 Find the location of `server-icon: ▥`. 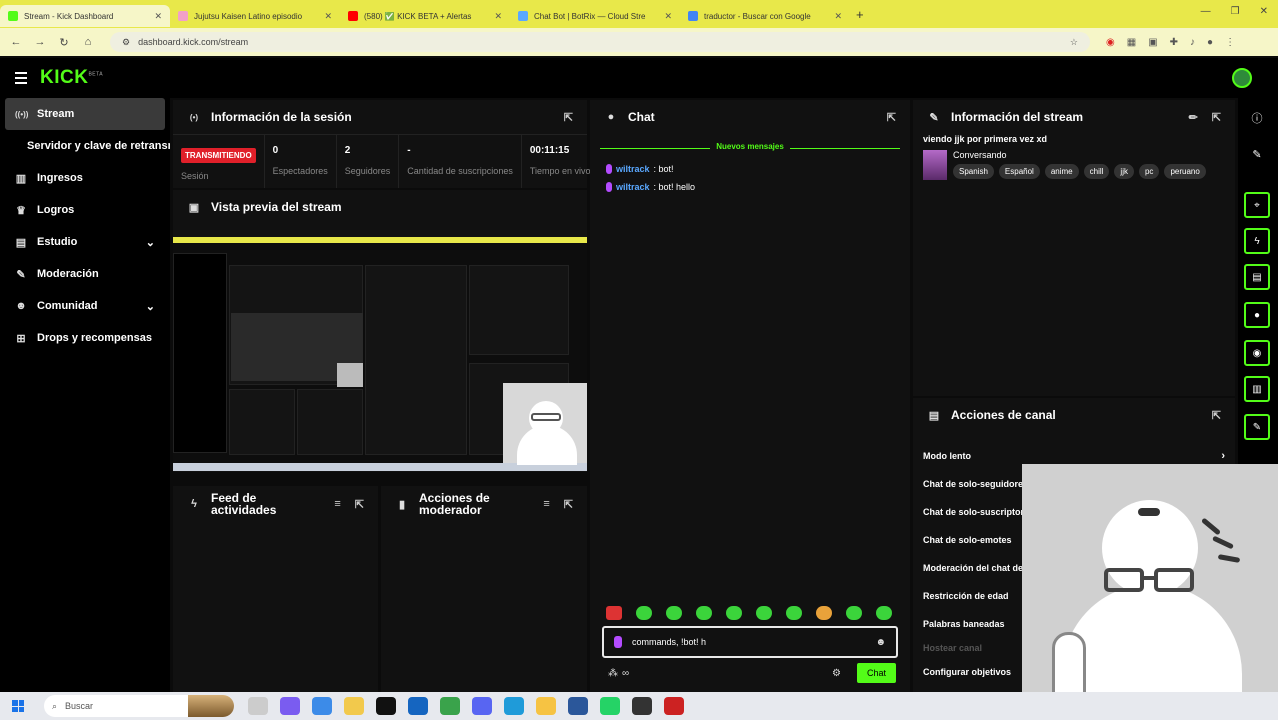

server-icon: ▥ is located at coordinates (1257, 389).